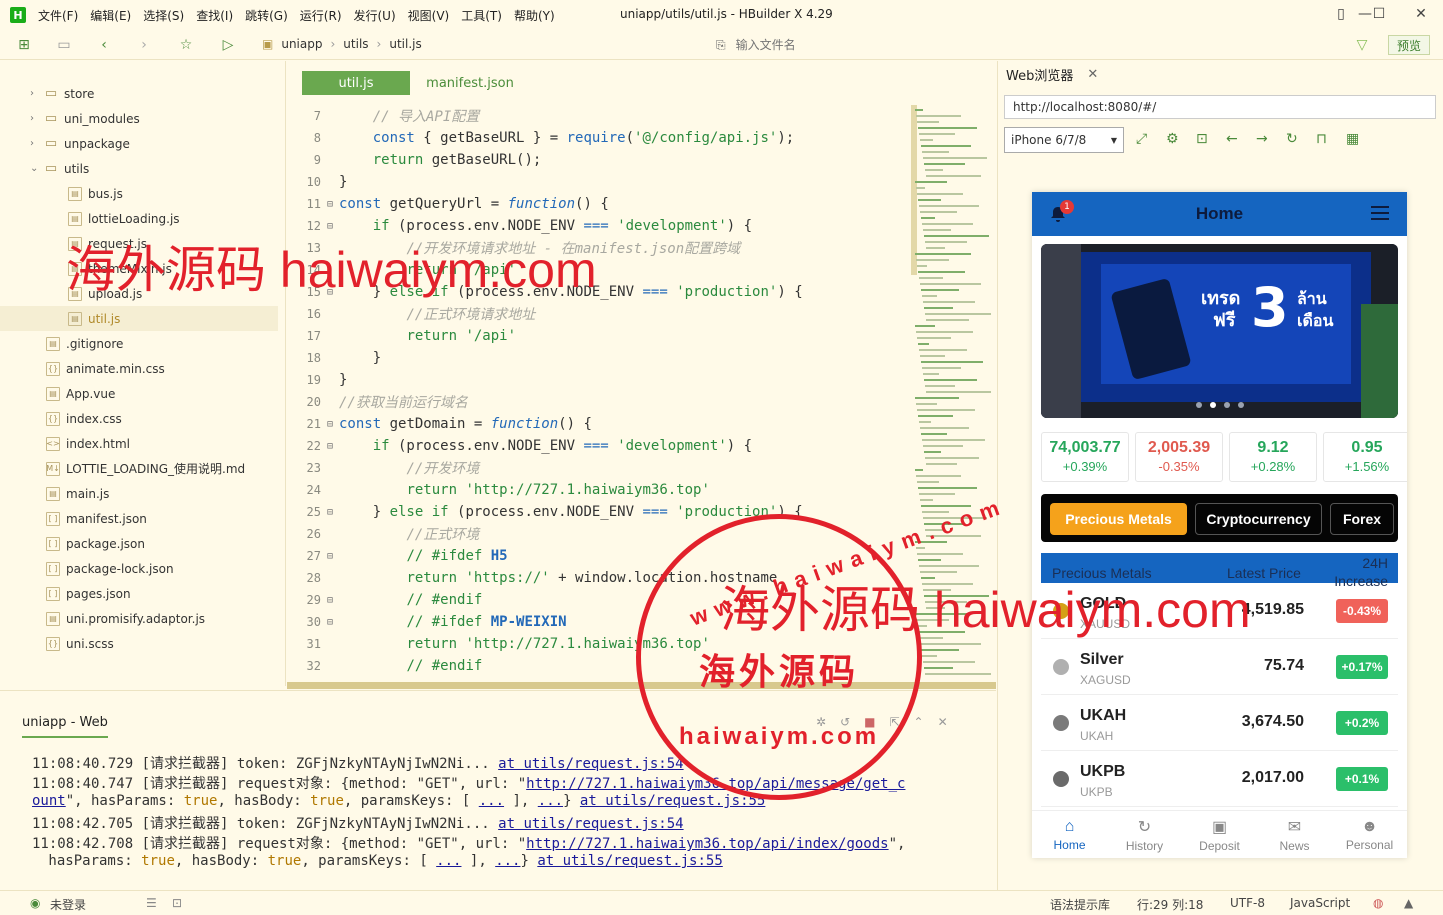  I want to click on breadcrumb-item: utils, so click(355, 44).